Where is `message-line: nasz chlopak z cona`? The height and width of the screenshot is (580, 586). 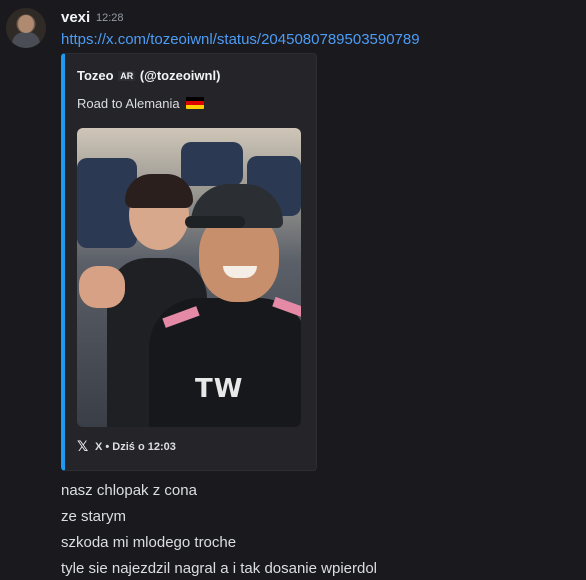 message-line: nasz chlopak z cona is located at coordinates (129, 490).